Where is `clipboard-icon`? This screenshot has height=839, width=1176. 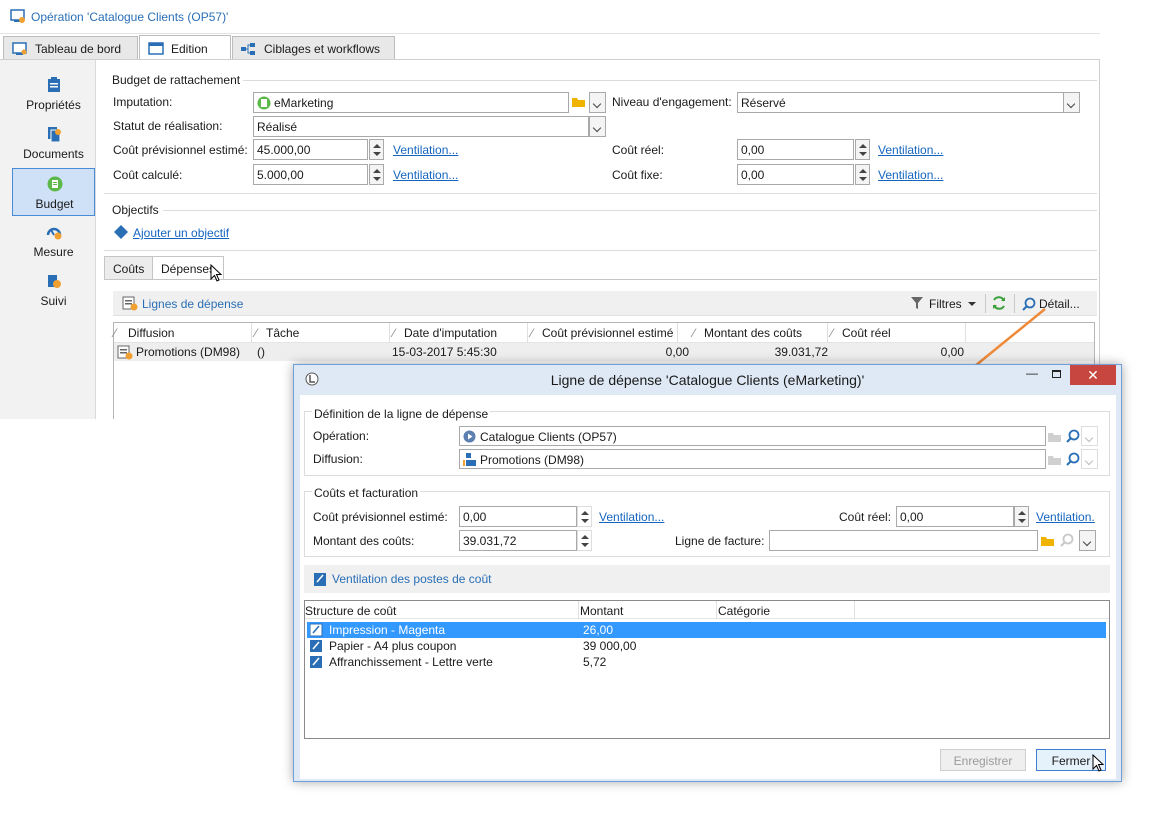
clipboard-icon is located at coordinates (54, 84).